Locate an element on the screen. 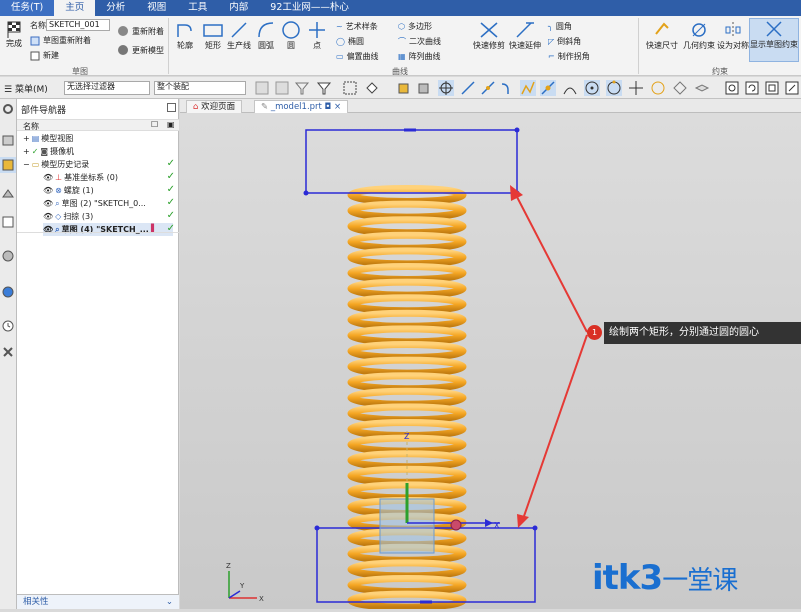  rapid-dimension-button: 快速尺寸 is located at coordinates (662, 35).